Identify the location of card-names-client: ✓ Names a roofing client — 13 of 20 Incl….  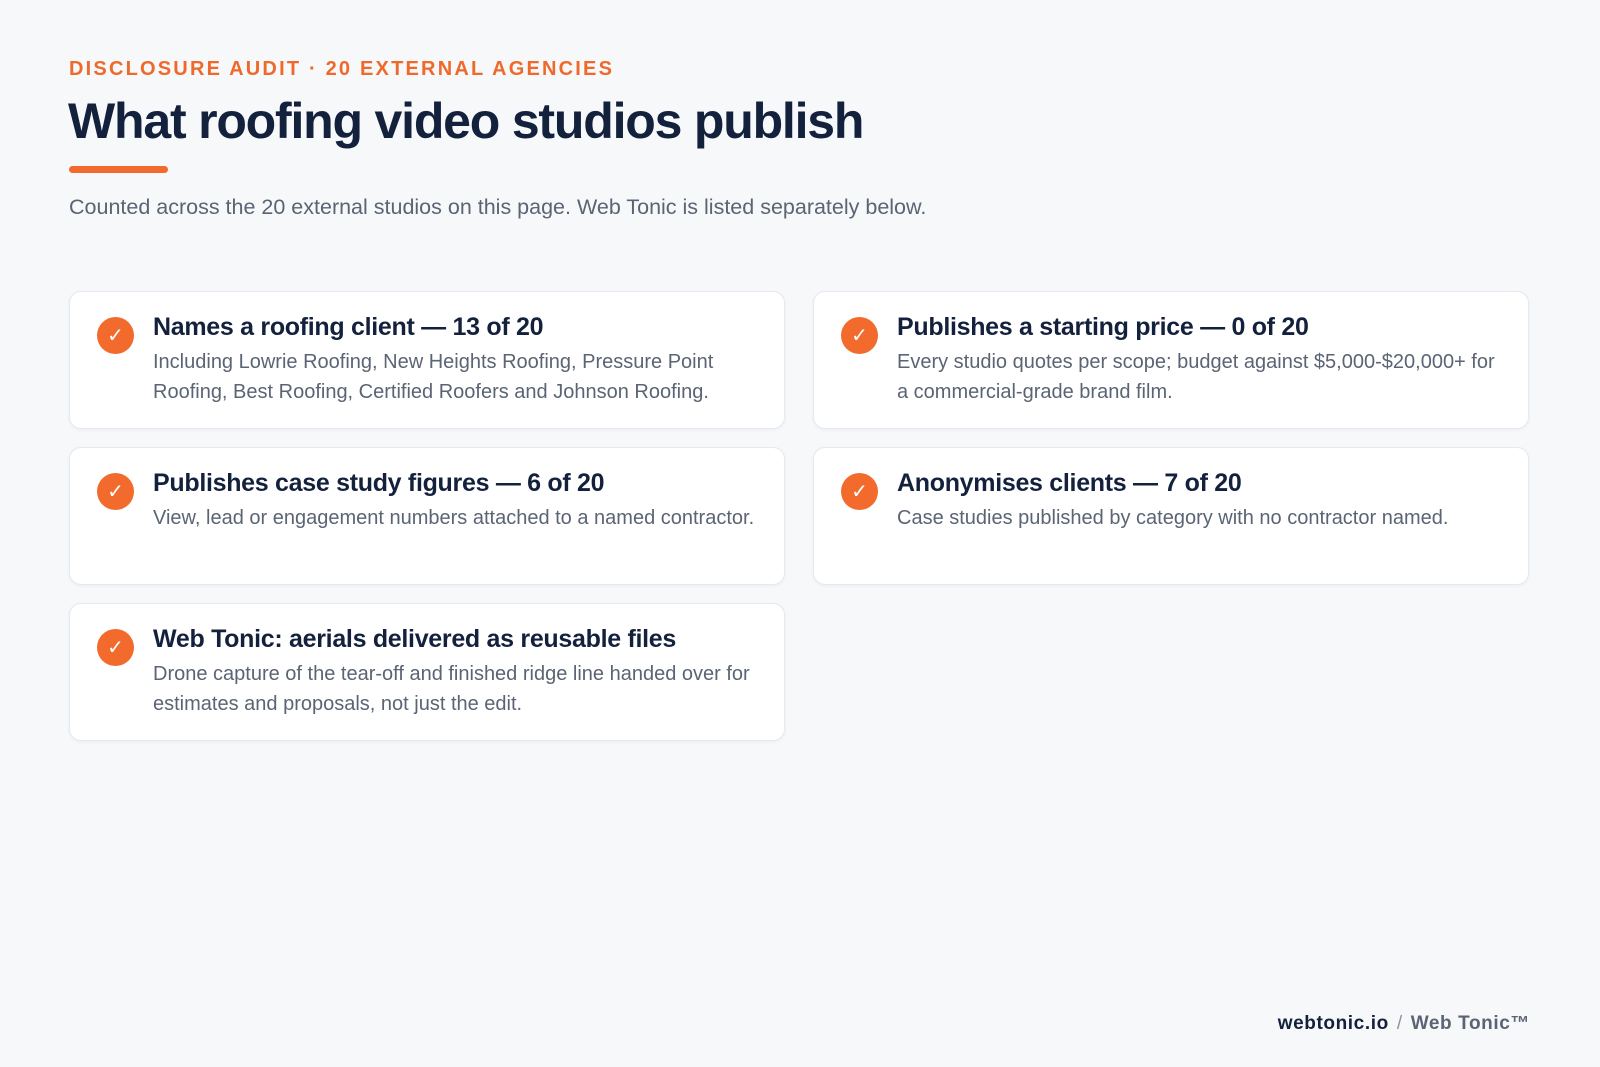
(427, 360).